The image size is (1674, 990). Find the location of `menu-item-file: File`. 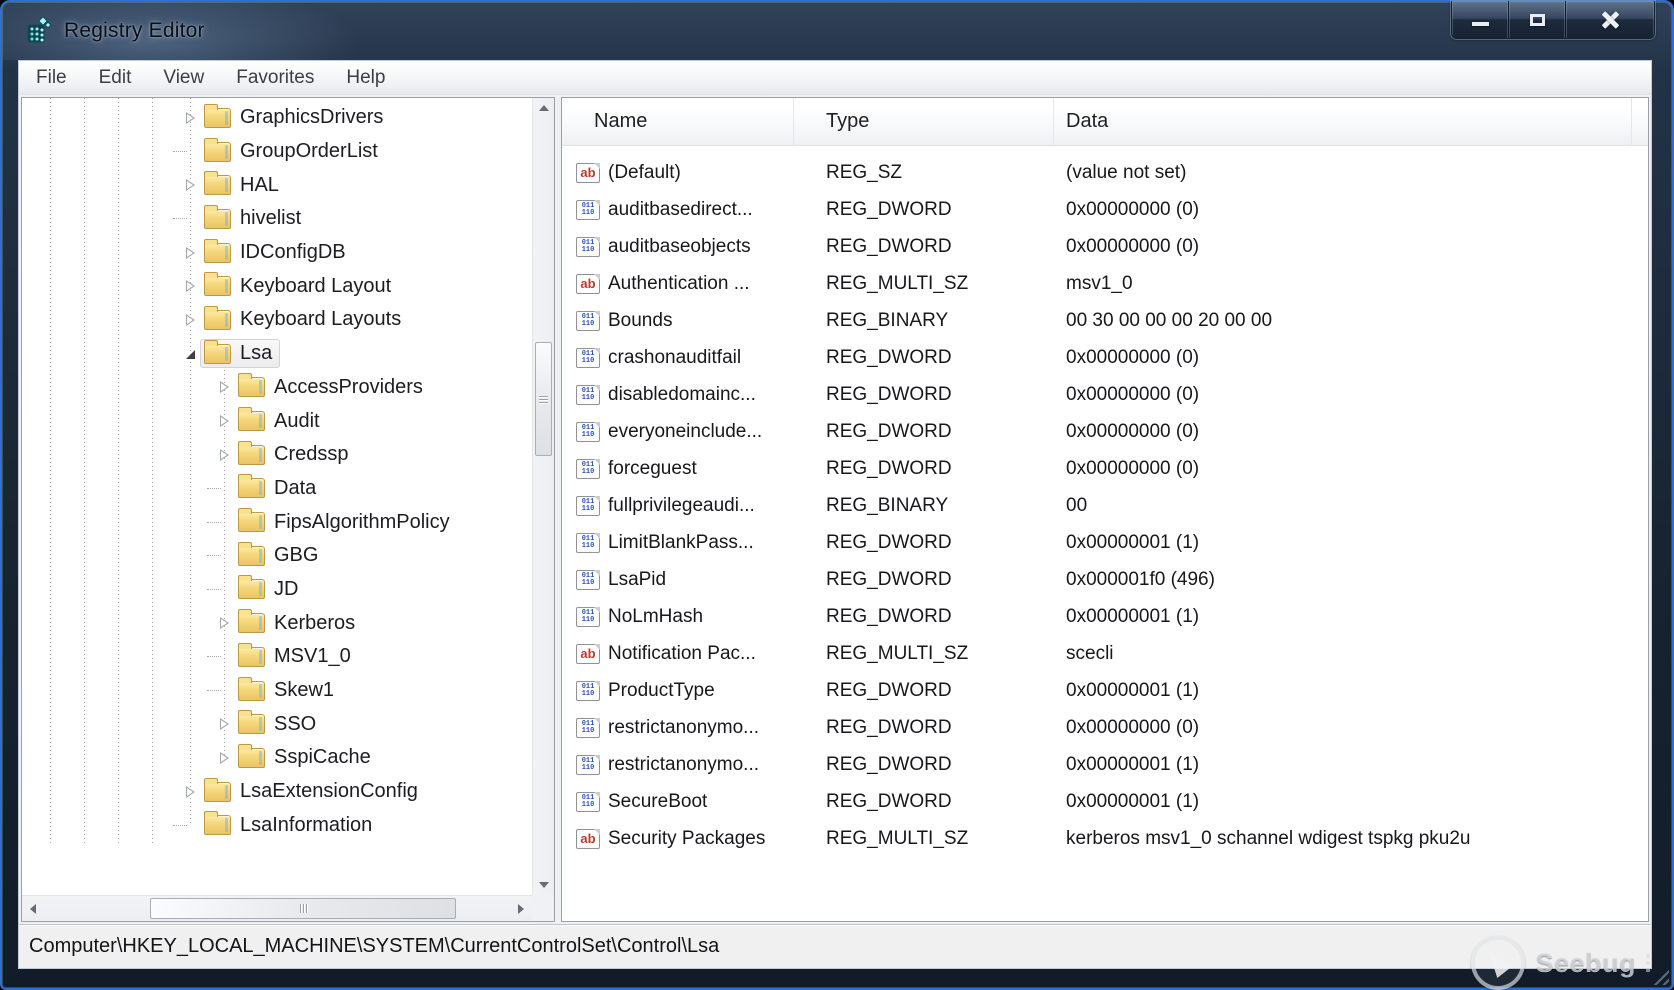

menu-item-file: File is located at coordinates (51, 78).